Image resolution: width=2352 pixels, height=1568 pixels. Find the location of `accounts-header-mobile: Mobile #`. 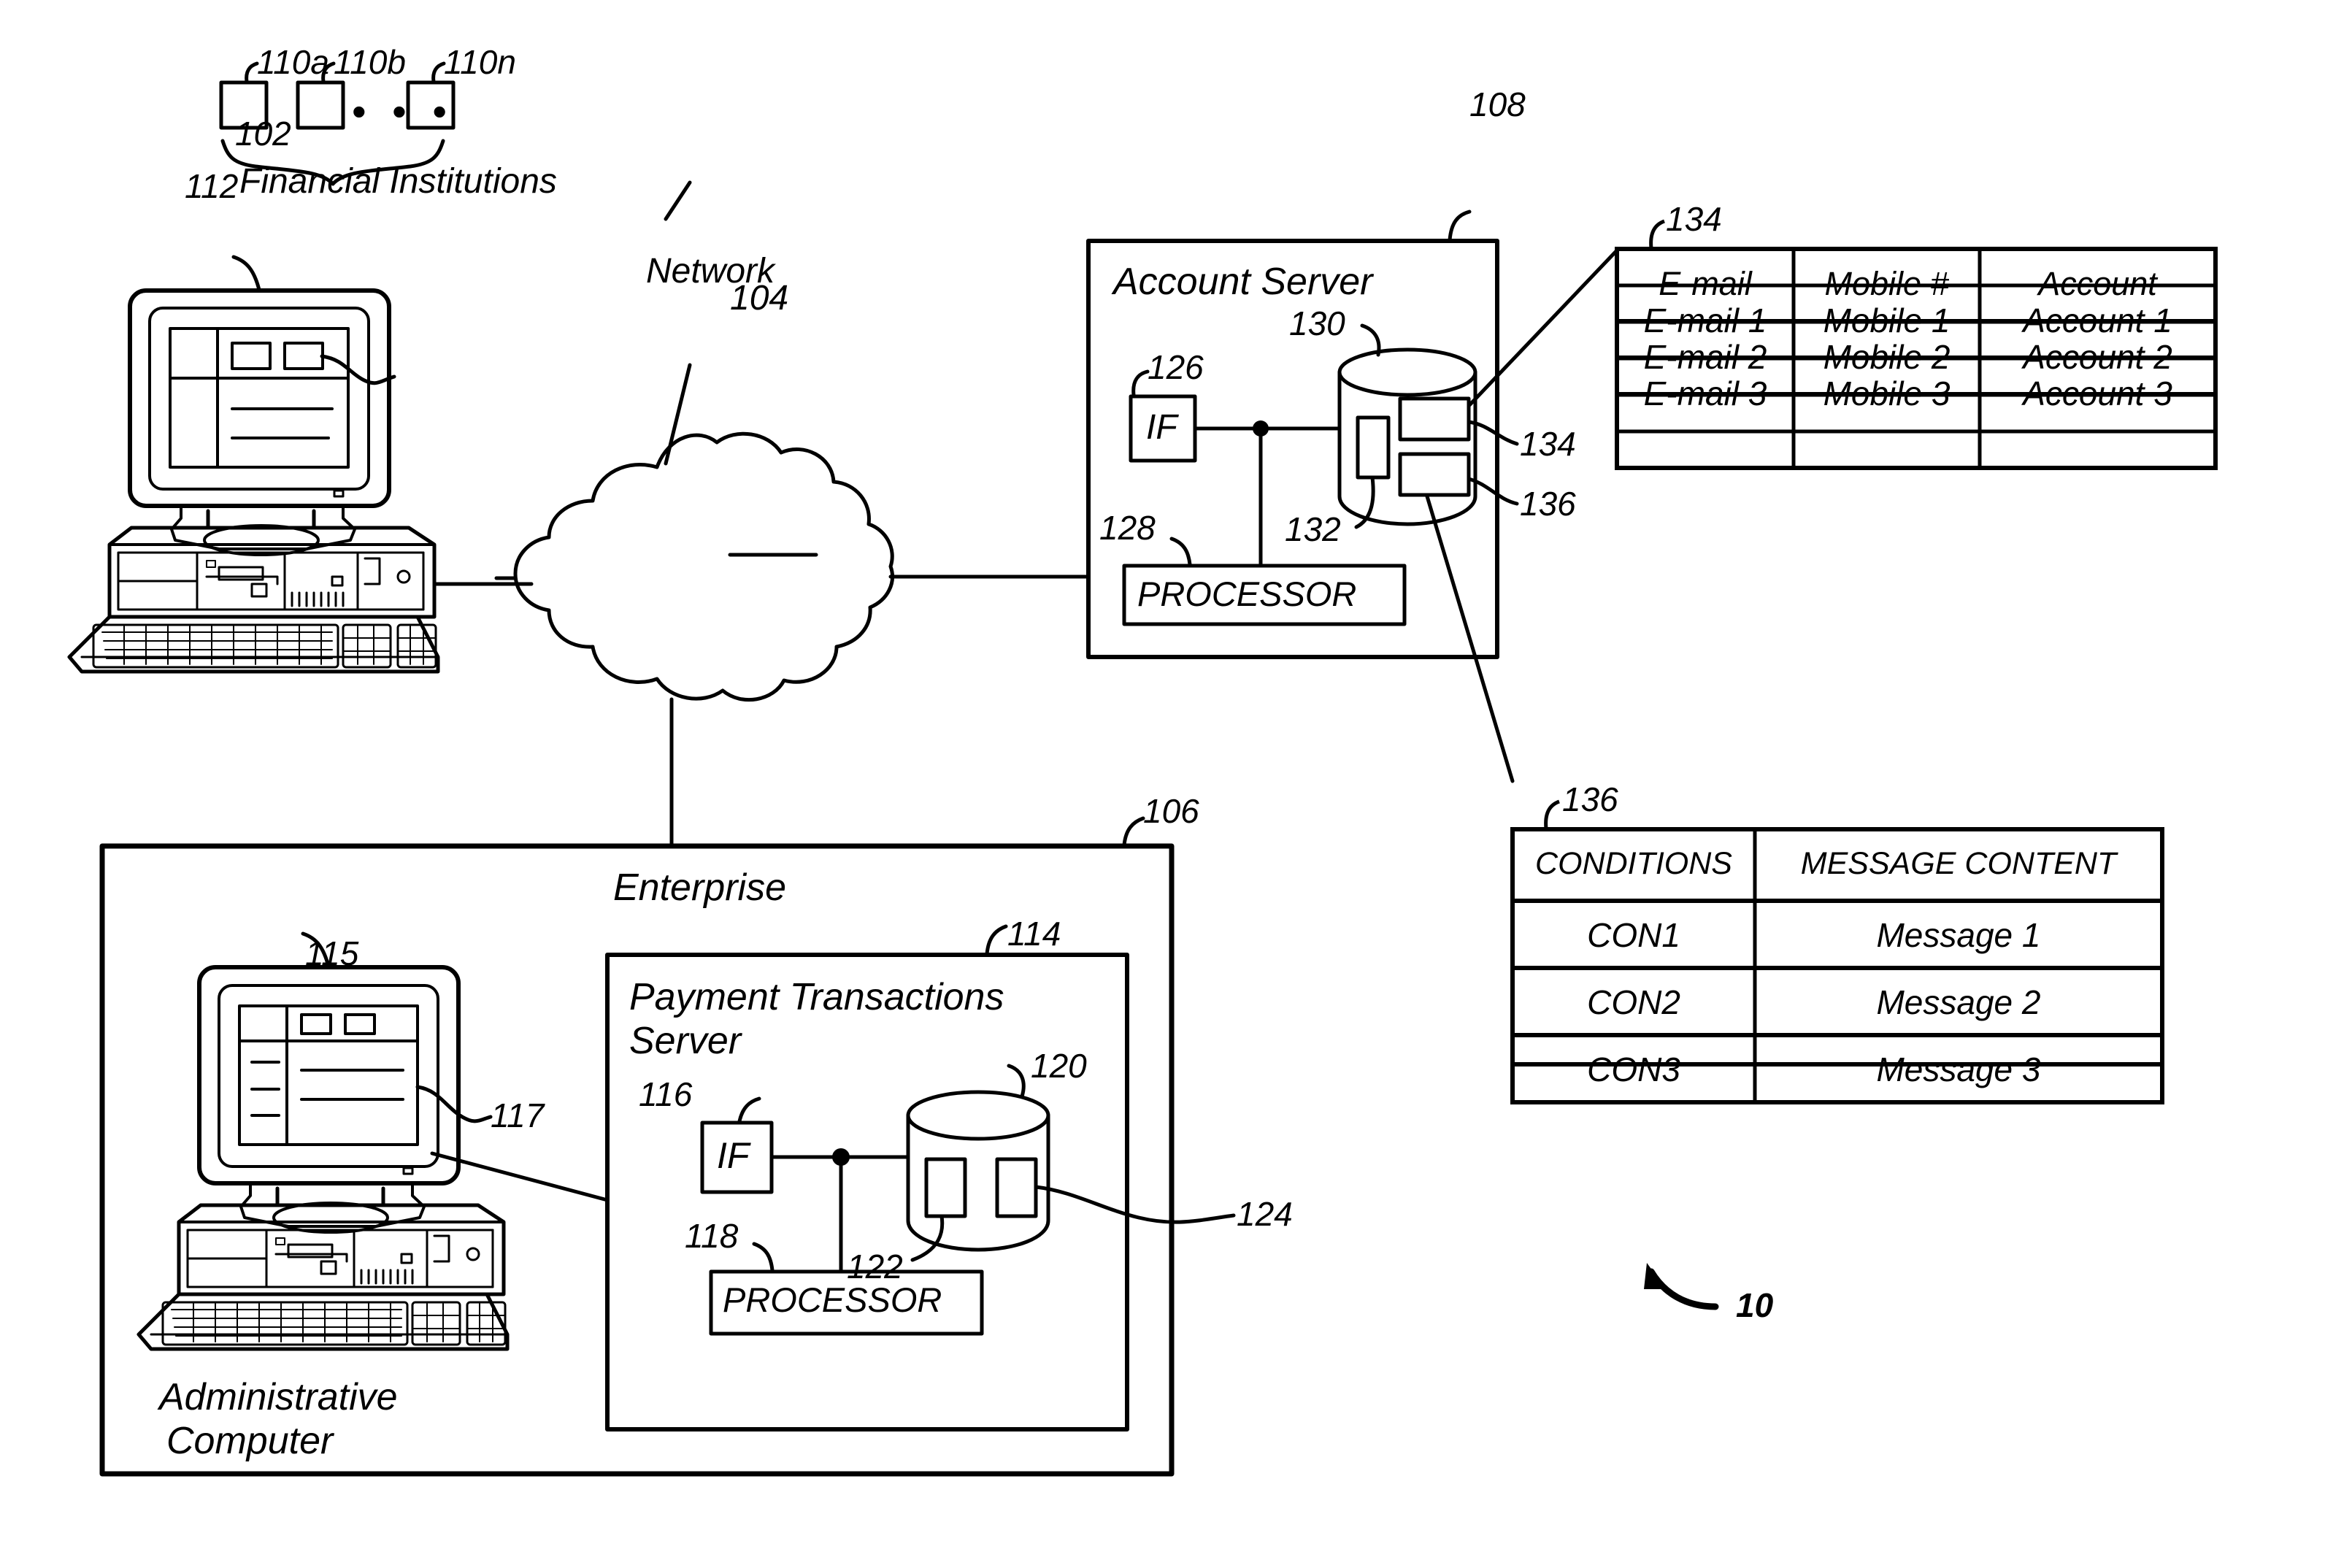

accounts-header-mobile: Mobile # is located at coordinates (1886, 283).